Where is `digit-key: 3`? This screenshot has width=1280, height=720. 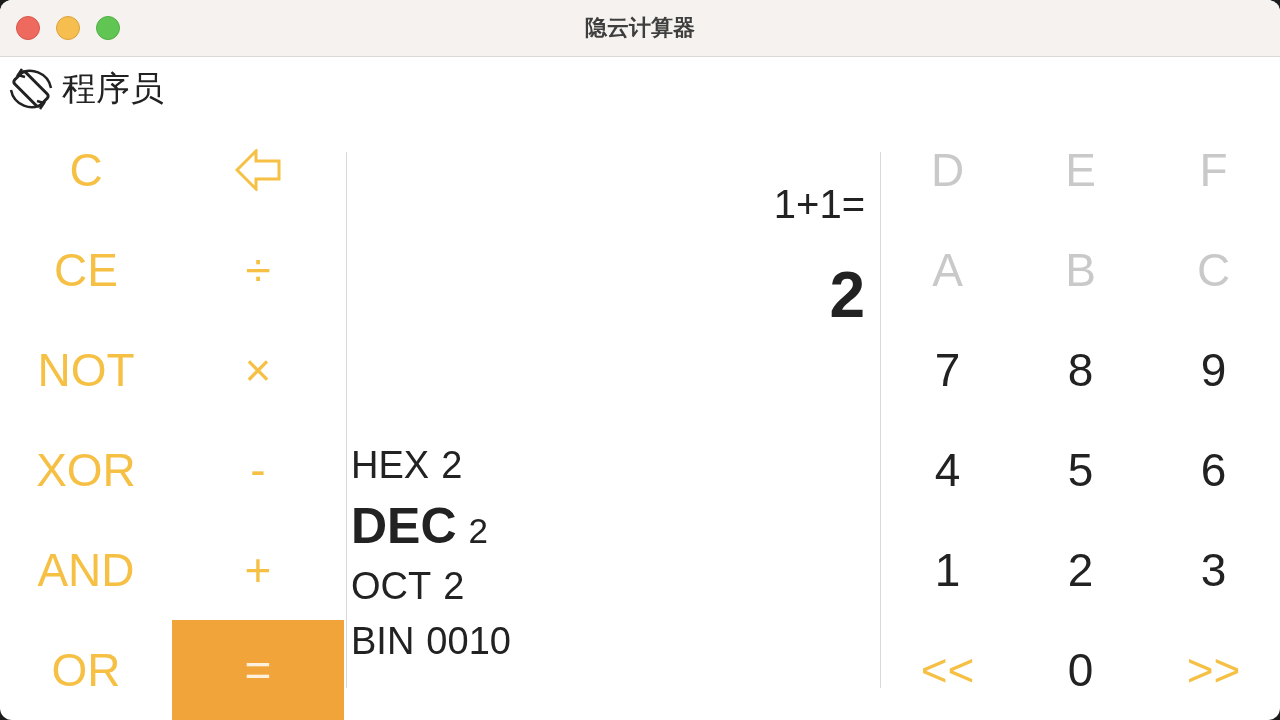
digit-key: 3 is located at coordinates (1213, 570).